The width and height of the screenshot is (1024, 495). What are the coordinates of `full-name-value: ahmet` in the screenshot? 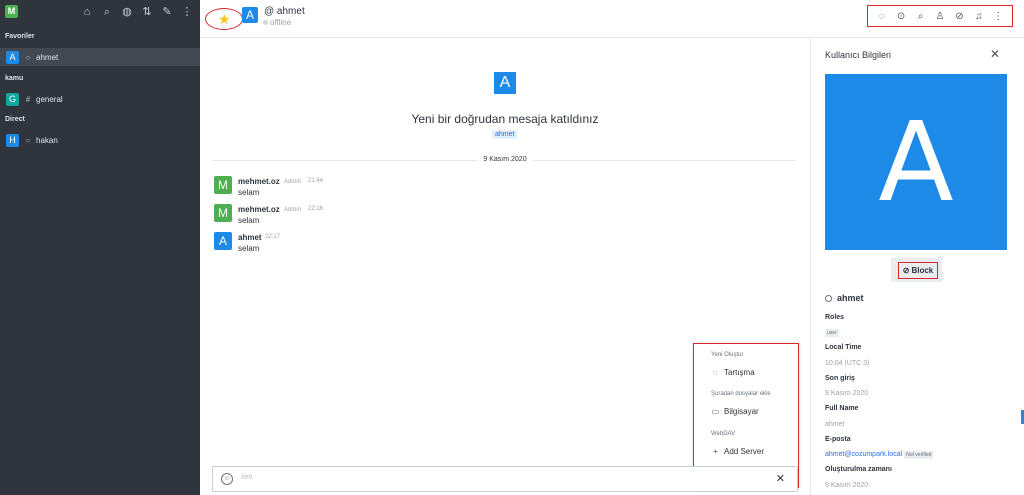 It's located at (835, 424).